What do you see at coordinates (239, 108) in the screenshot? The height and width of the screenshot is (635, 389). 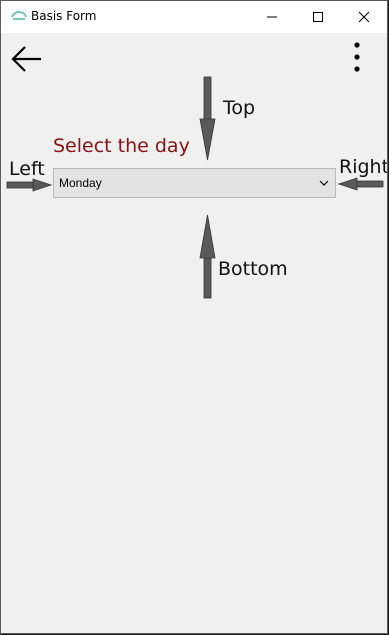 I see `top-annotation: Top` at bounding box center [239, 108].